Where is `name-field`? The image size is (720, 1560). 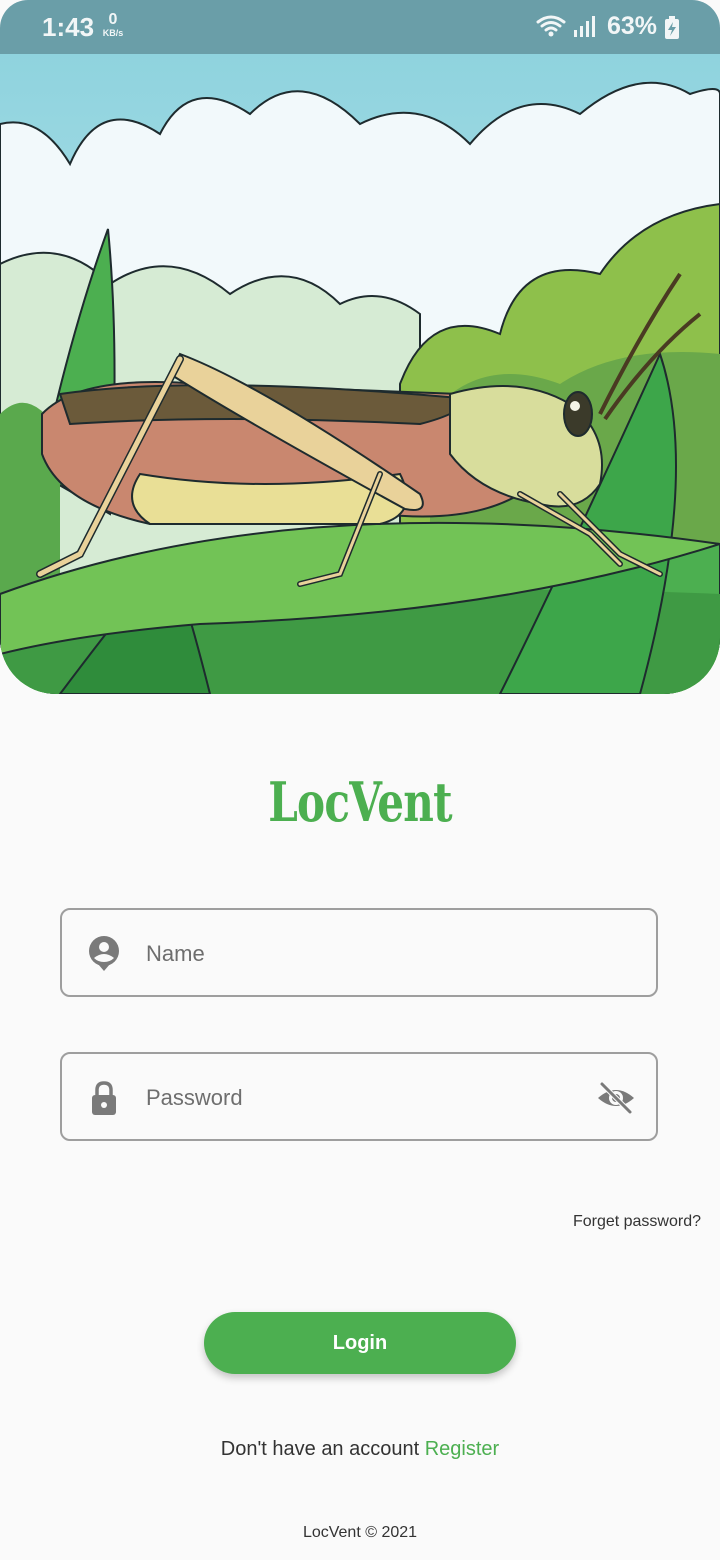
name-field is located at coordinates (359, 952).